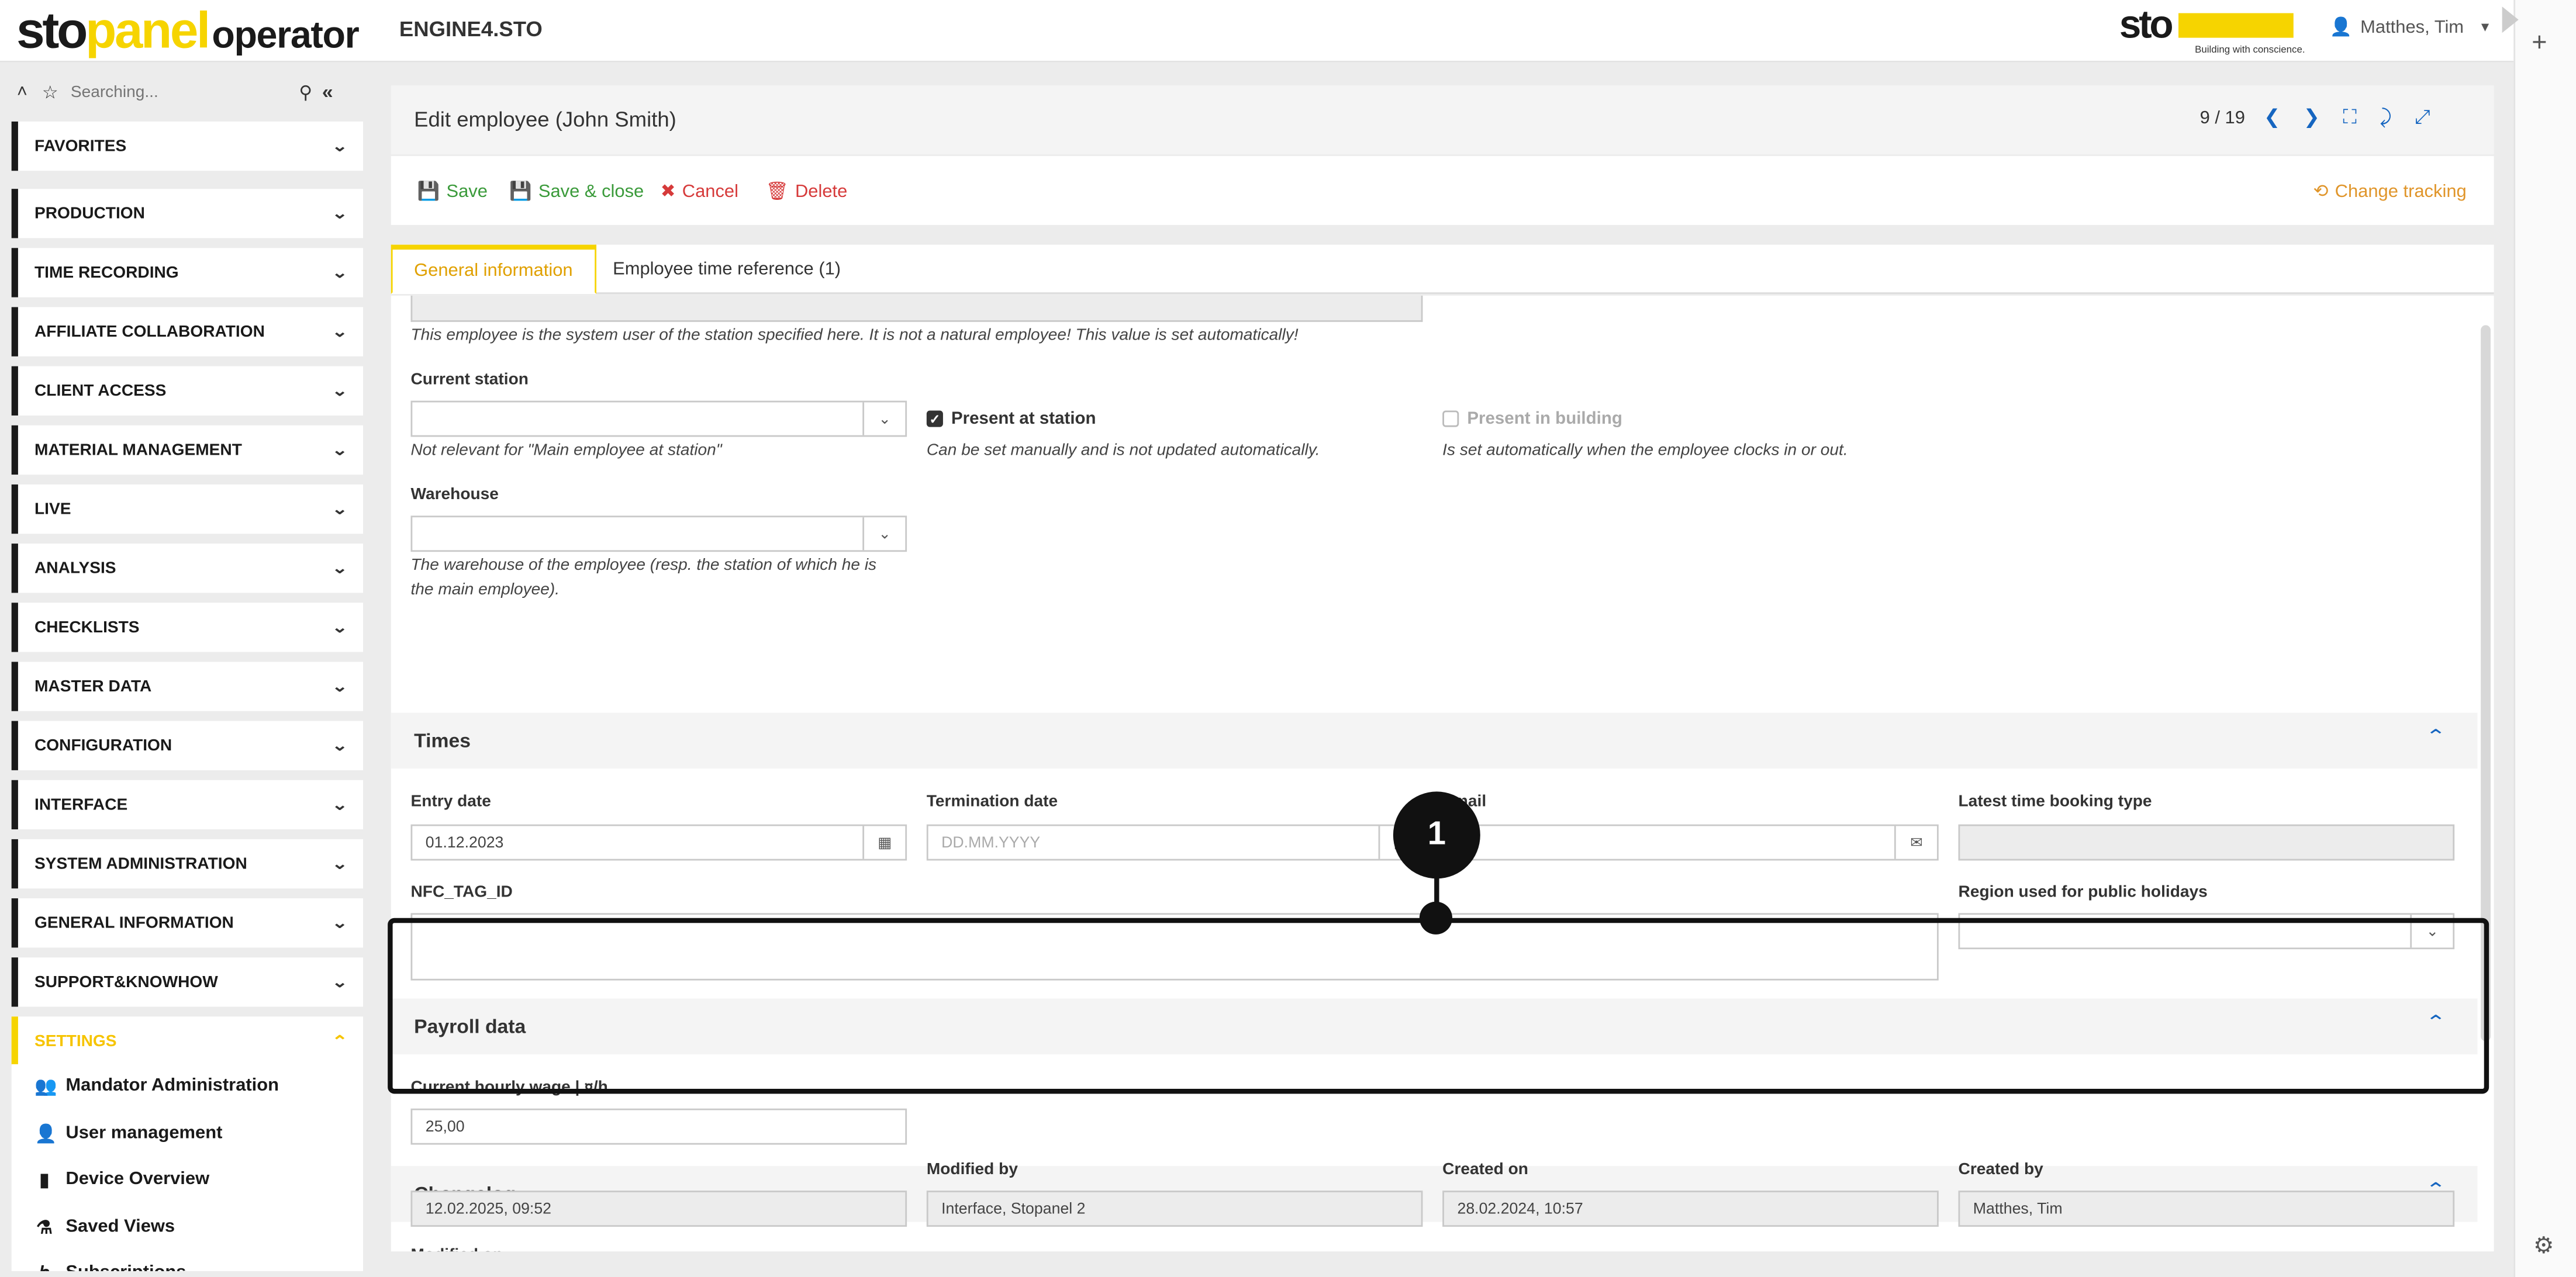 Image resolution: width=2576 pixels, height=1277 pixels. I want to click on submenu-item-user-management: 👤 User management, so click(128, 1133).